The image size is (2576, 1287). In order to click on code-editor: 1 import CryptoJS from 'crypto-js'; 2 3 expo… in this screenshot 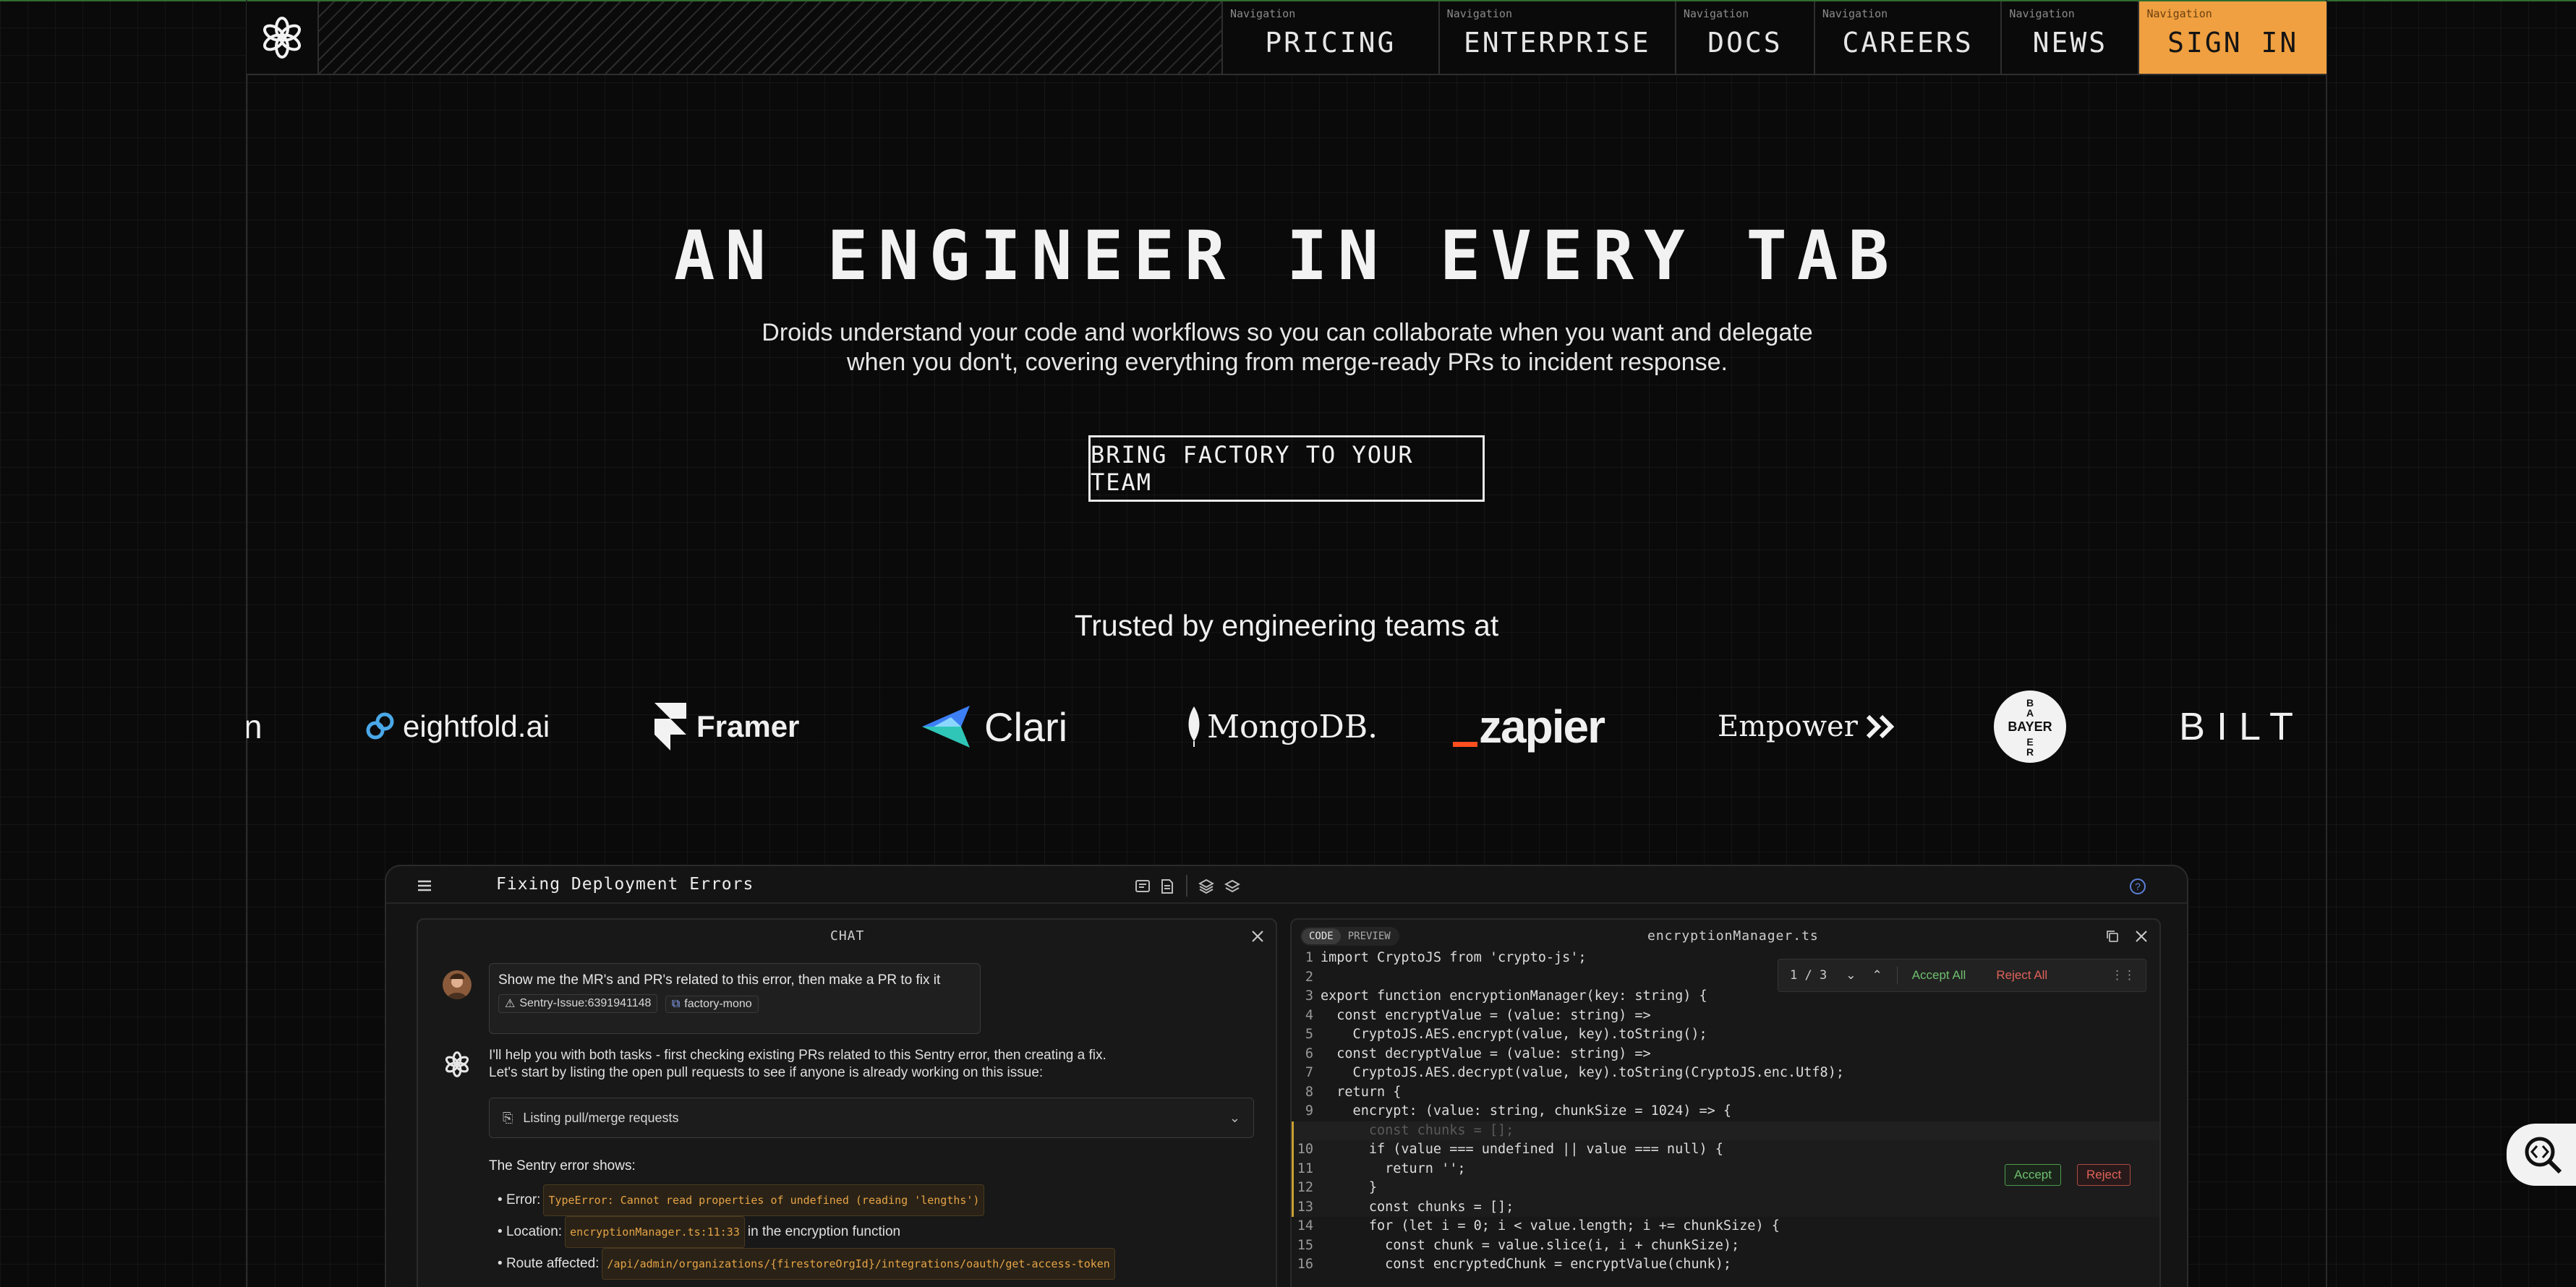, I will do `click(1725, 1112)`.